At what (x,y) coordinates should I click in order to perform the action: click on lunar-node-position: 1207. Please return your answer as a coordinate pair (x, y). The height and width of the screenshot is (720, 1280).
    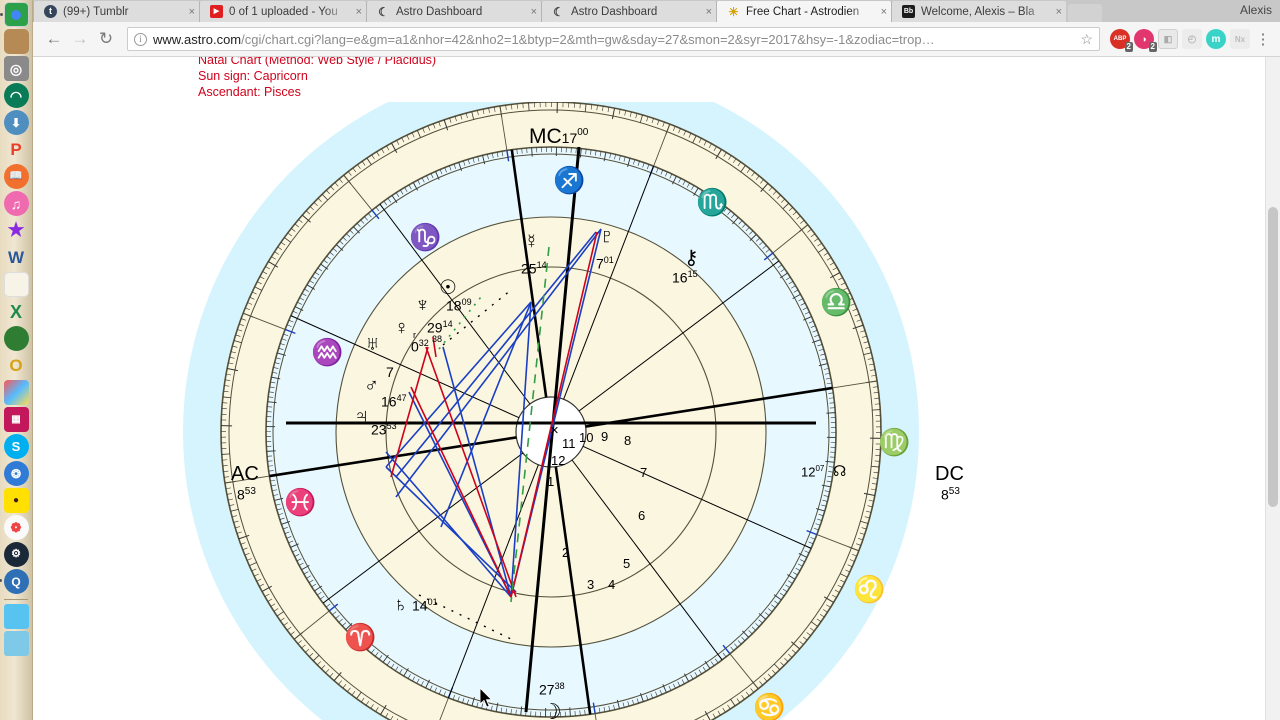
    Looking at the image, I should click on (812, 471).